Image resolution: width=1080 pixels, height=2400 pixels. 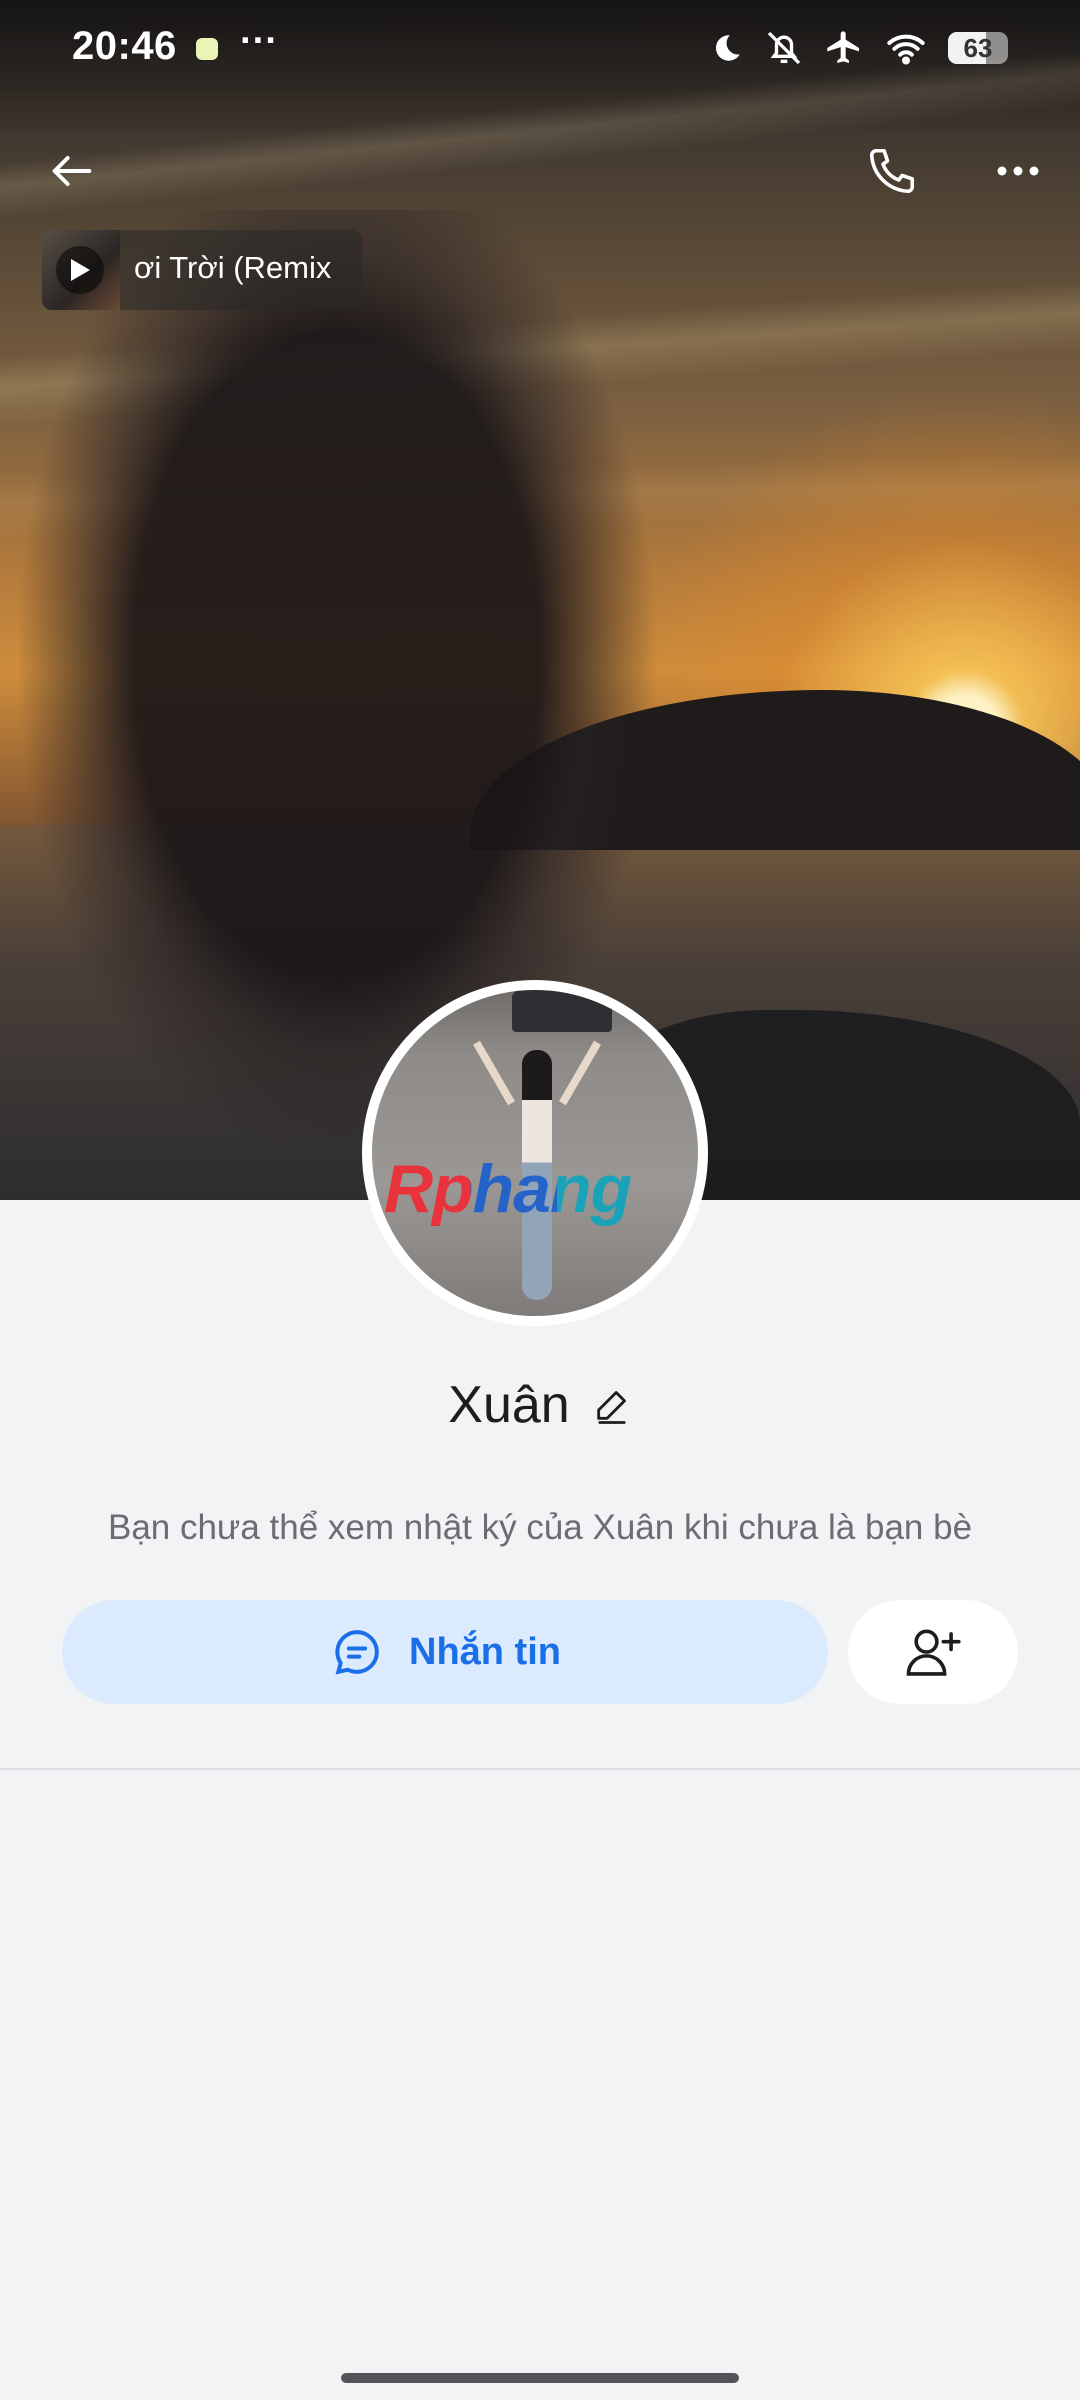 I want to click on add-friend-icon, so click(x=933, y=1652).